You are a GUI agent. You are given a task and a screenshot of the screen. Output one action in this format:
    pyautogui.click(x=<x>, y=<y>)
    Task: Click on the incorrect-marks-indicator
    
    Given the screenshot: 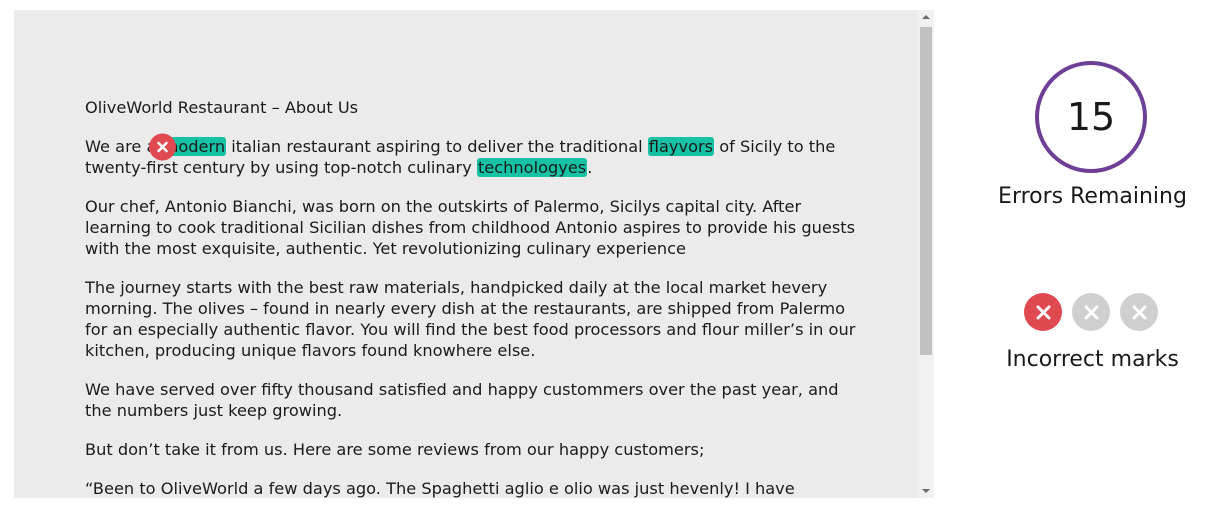 What is the action you would take?
    pyautogui.click(x=1091, y=312)
    